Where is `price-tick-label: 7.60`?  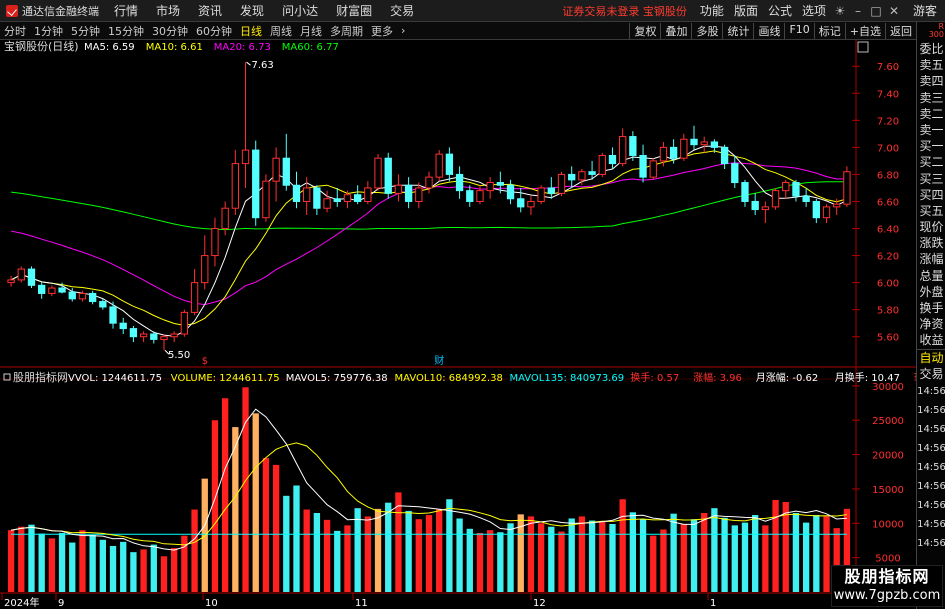 price-tick-label: 7.60 is located at coordinates (888, 67).